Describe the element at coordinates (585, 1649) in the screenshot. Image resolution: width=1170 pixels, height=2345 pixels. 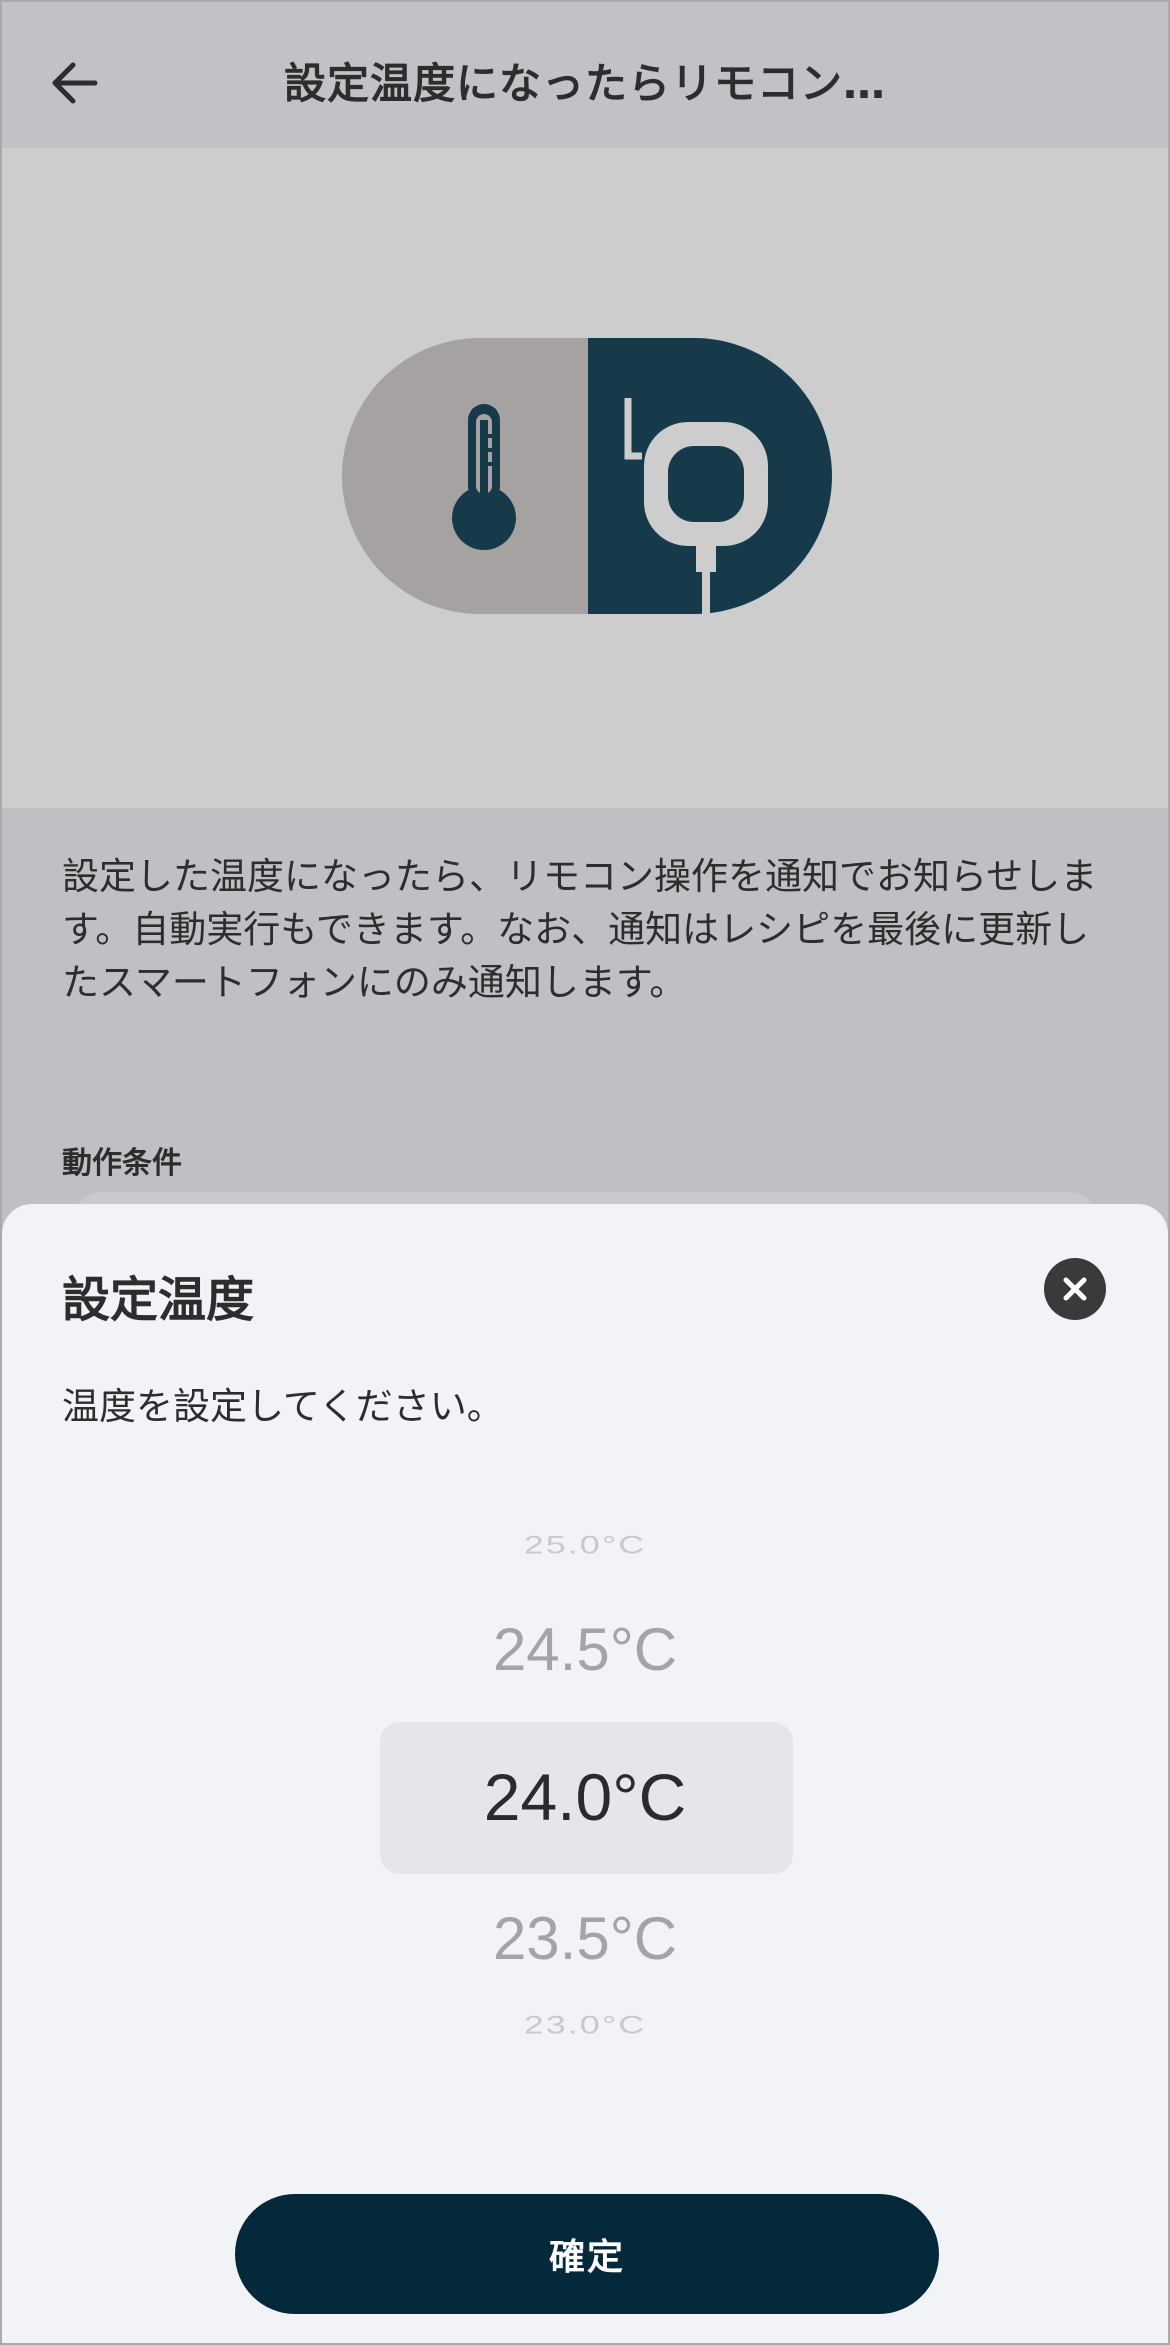
I see `picker-option: 24.5°C` at that location.